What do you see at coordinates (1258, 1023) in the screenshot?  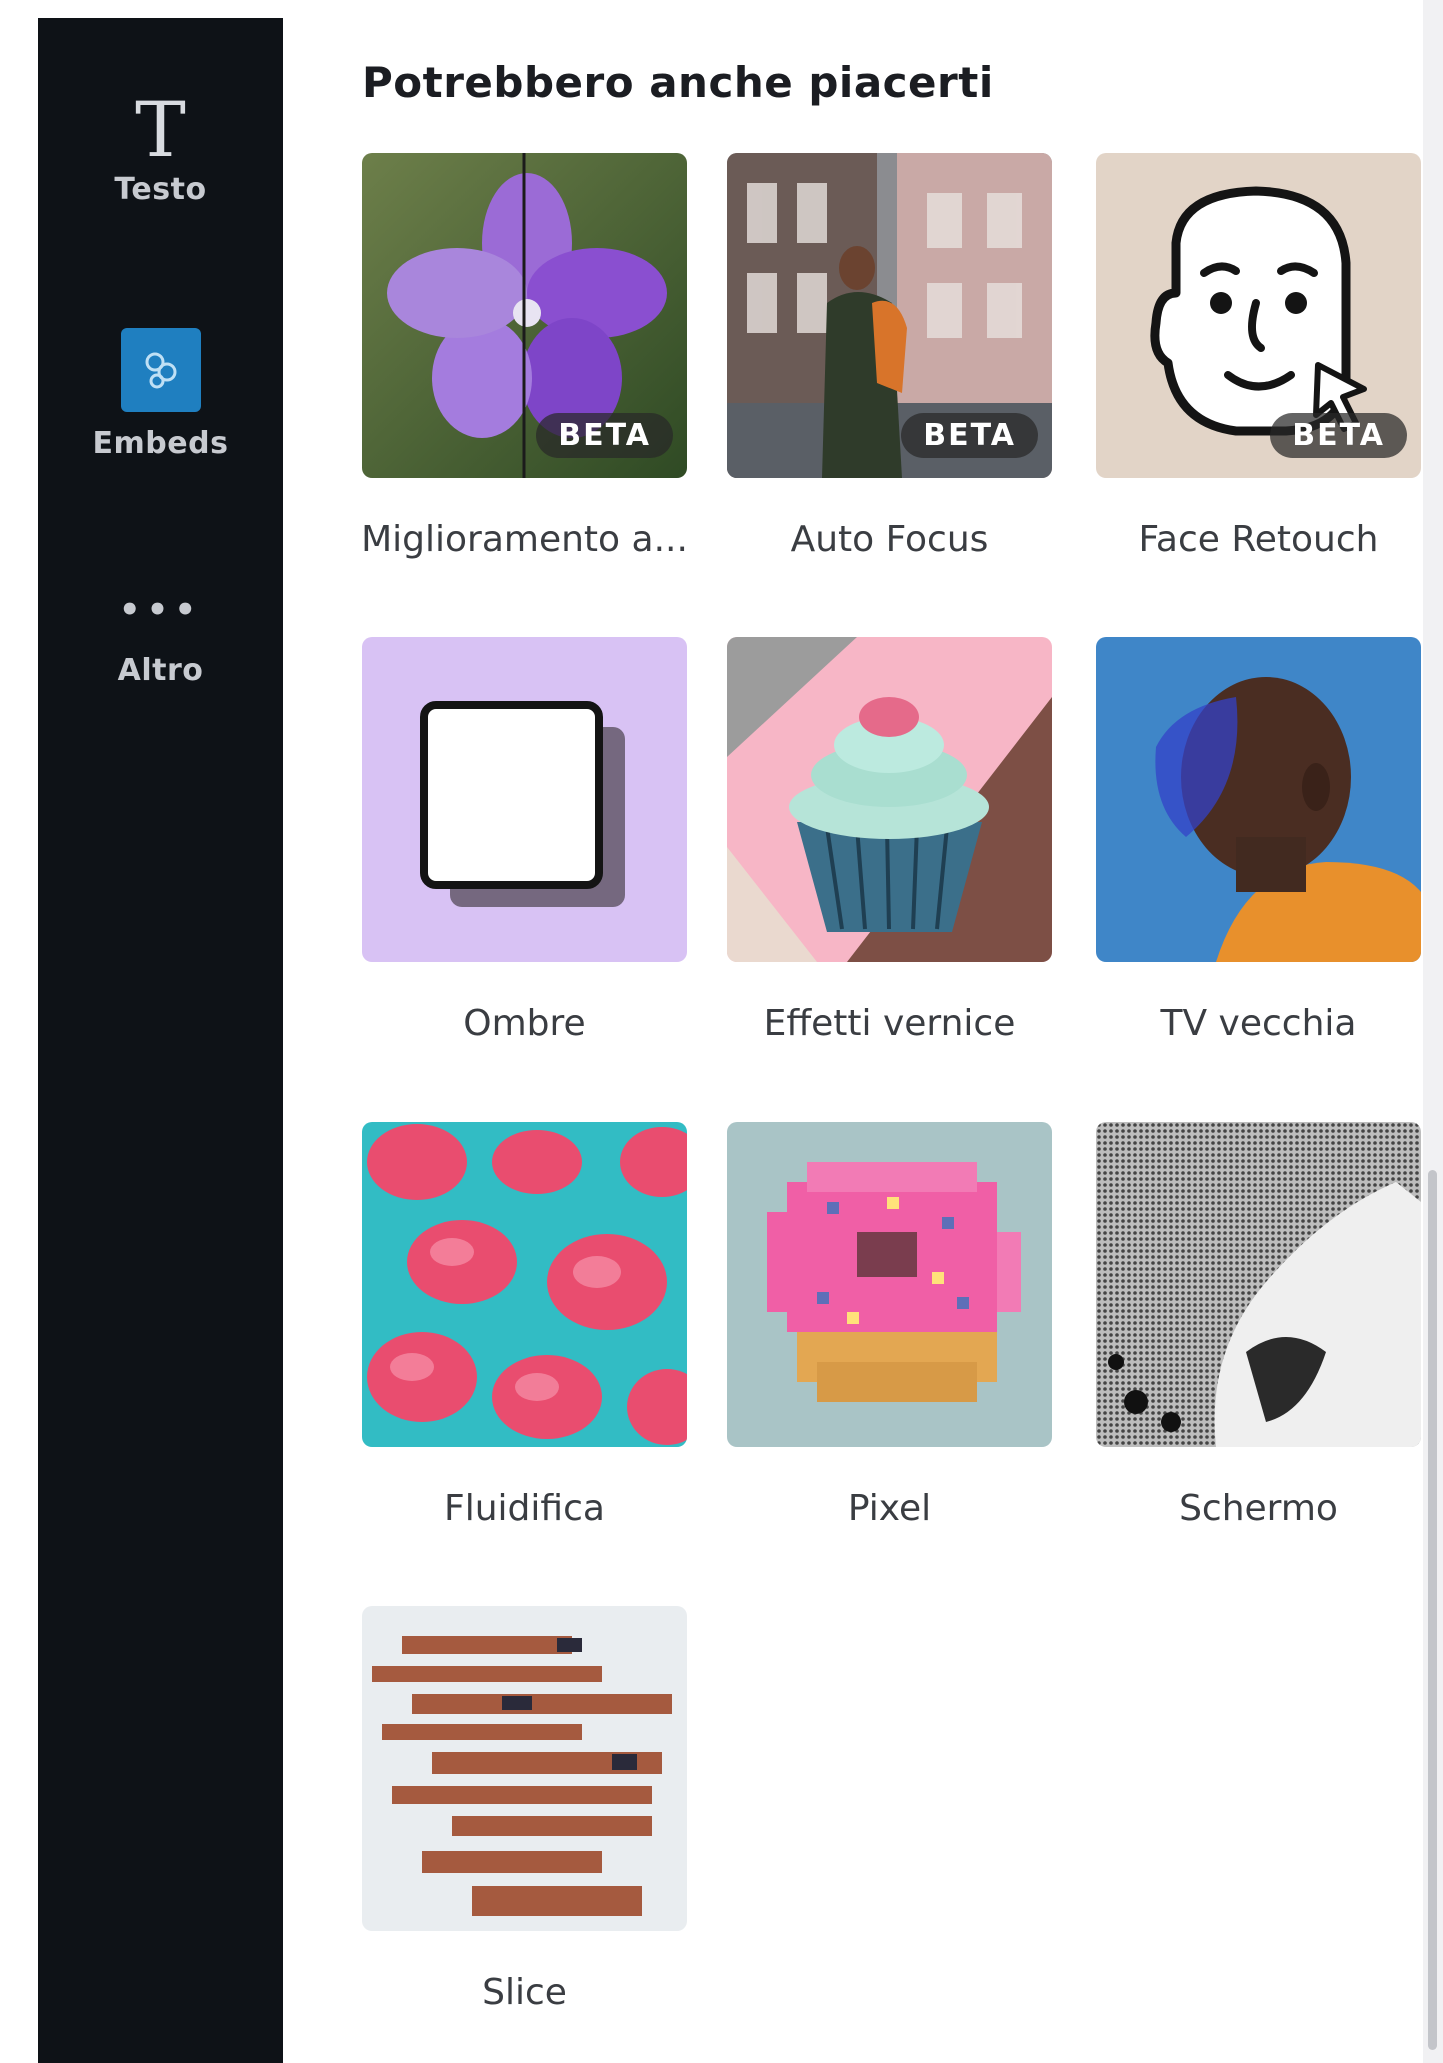 I see `tile-label: TV vecchia` at bounding box center [1258, 1023].